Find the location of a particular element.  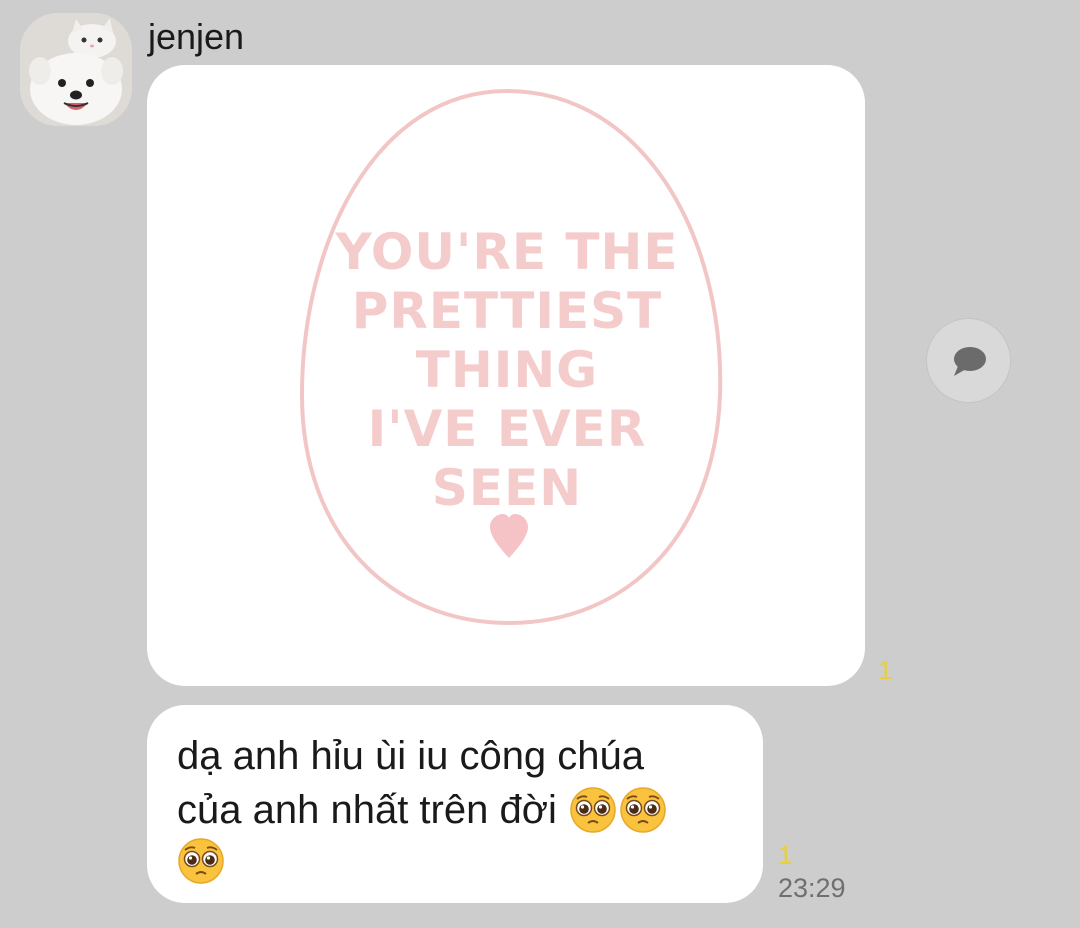

dog-with-cat-avatar-icon is located at coordinates (76, 69).